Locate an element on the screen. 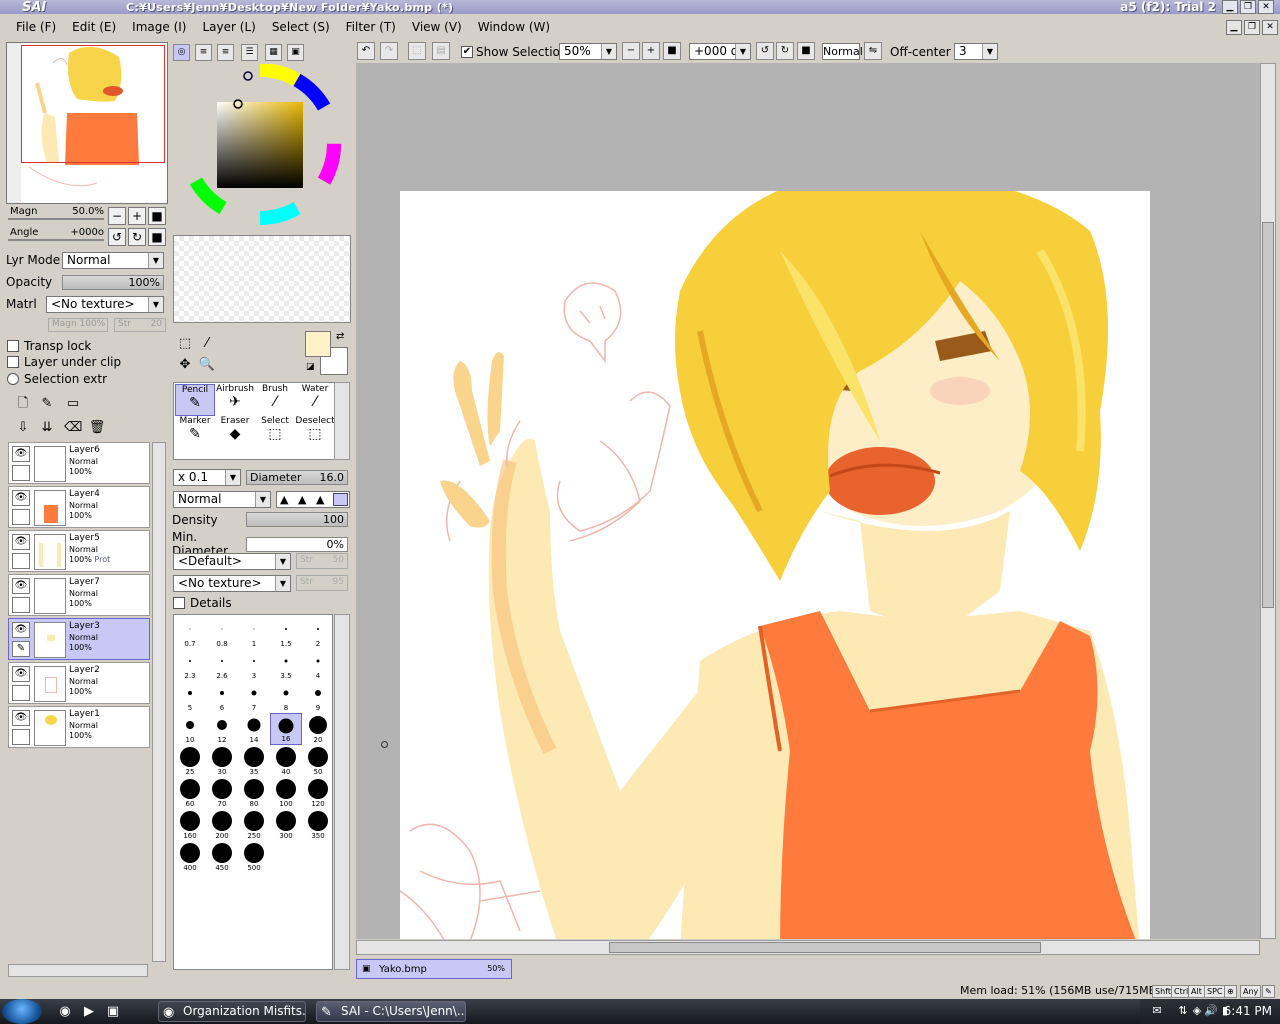 This screenshot has height=1024, width=1280. transp-lock-checkbox: Transp lock is located at coordinates (49, 346).